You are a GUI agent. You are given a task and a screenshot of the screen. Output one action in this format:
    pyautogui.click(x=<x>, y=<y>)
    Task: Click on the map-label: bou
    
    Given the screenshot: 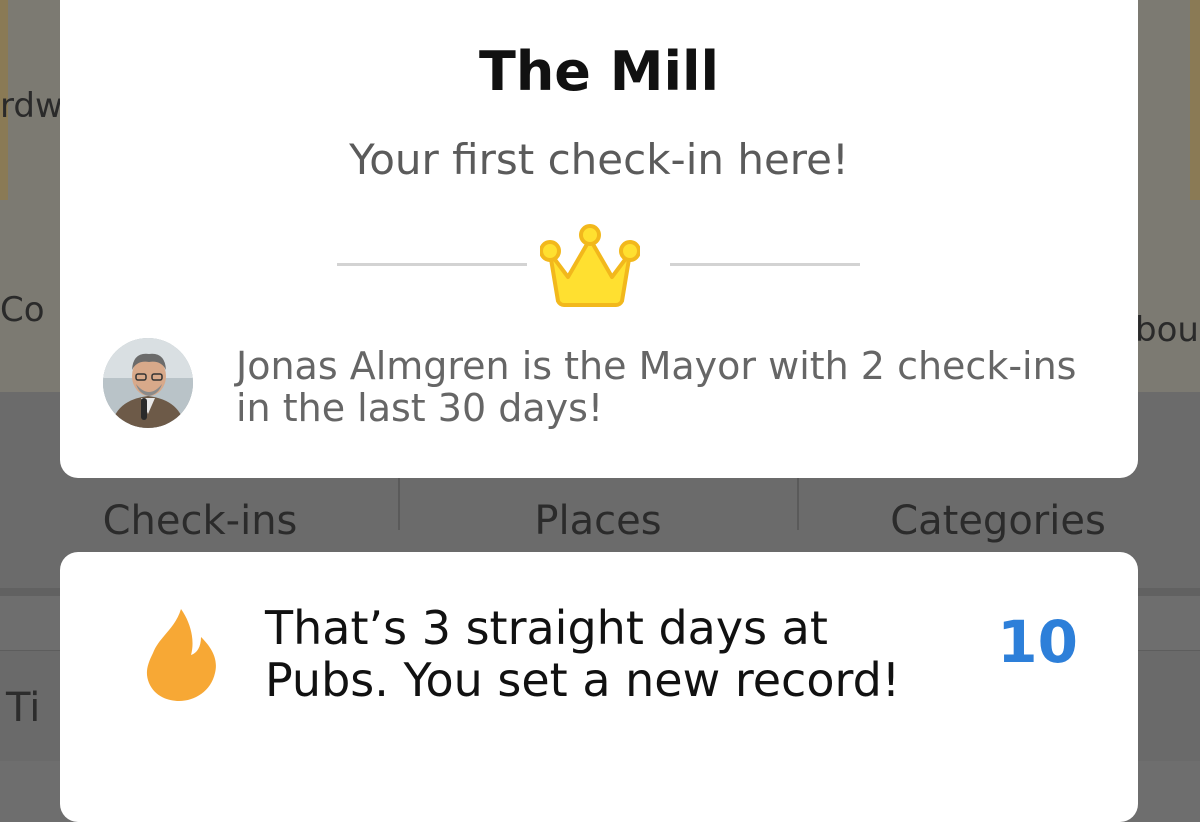 What is the action you would take?
    pyautogui.click(x=1167, y=330)
    